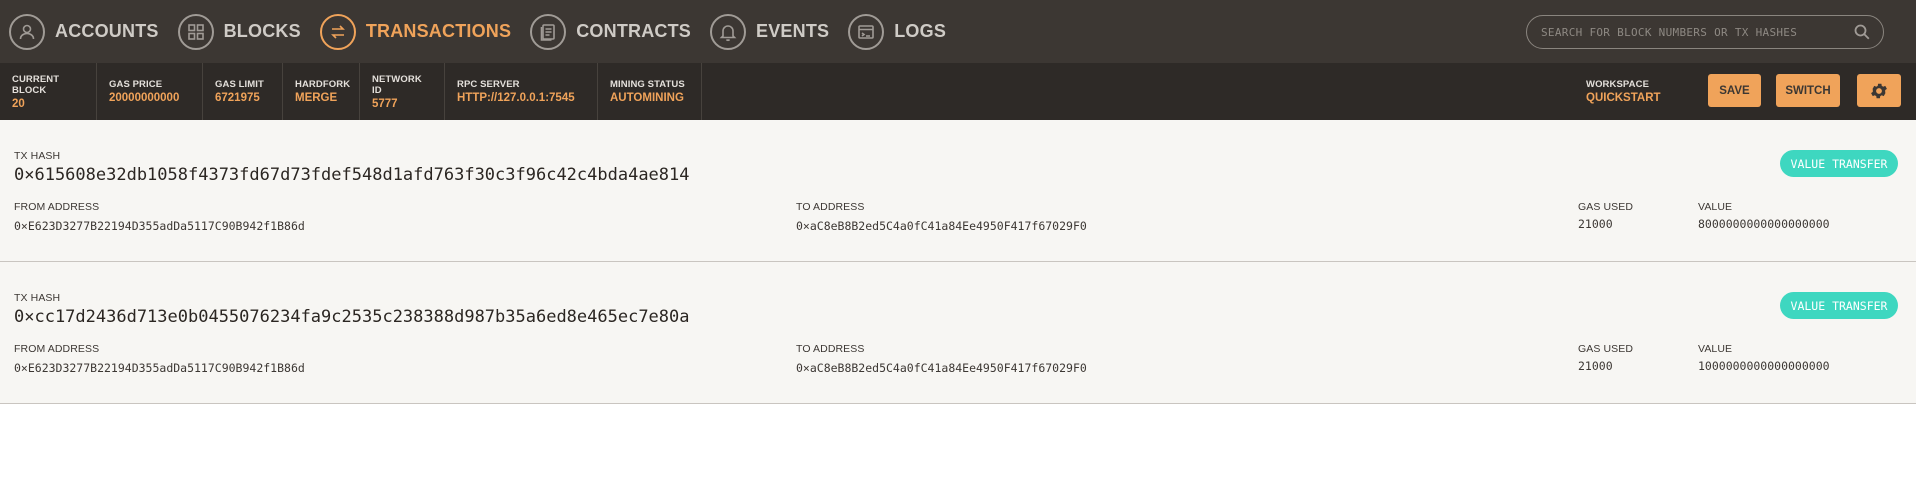 This screenshot has height=498, width=1916. I want to click on workspace-label: WORKSPACE, so click(1618, 84).